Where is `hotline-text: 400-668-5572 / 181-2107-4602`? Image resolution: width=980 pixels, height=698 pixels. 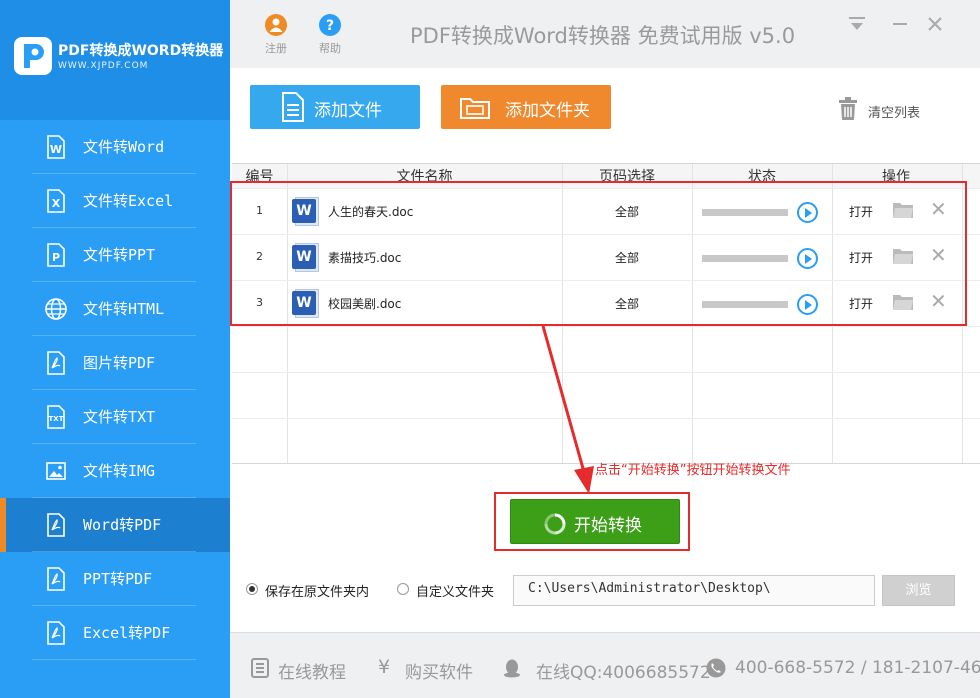
hotline-text: 400-668-5572 / 181-2107-4602 is located at coordinates (857, 668).